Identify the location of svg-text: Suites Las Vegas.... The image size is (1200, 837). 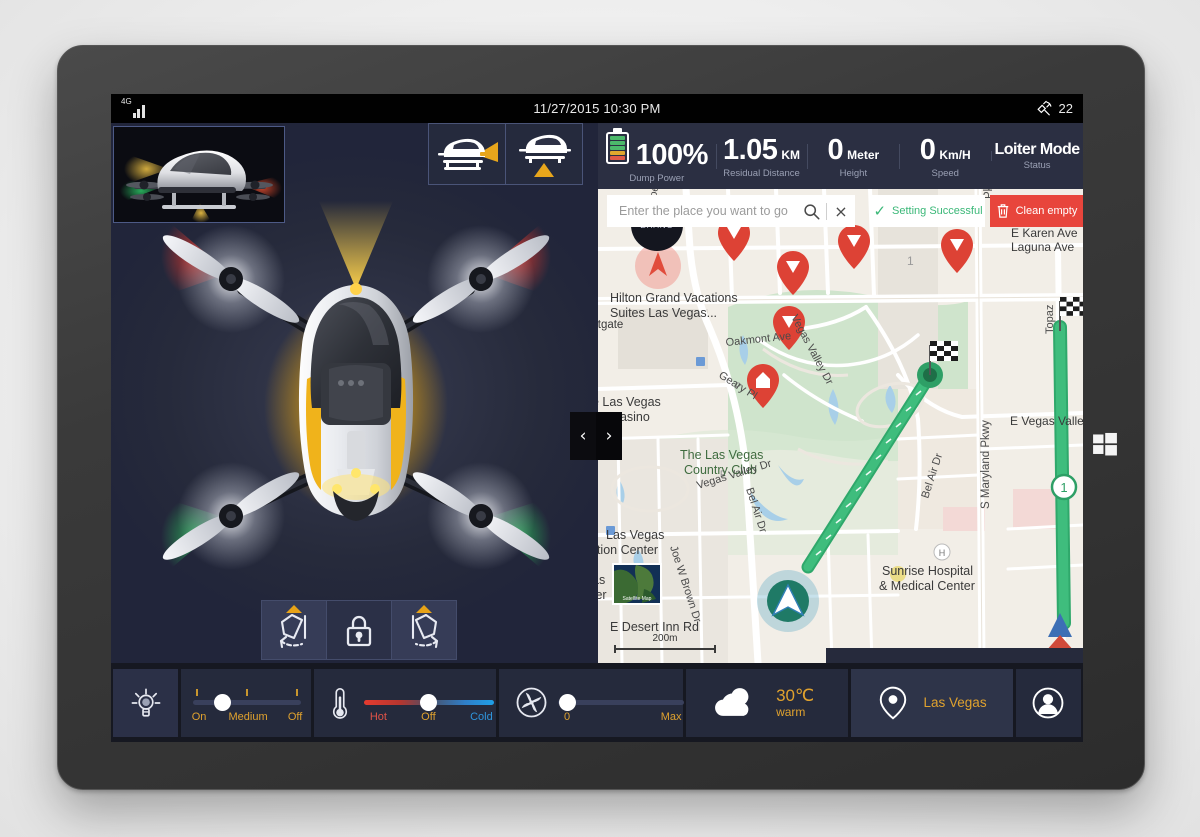
(663, 313).